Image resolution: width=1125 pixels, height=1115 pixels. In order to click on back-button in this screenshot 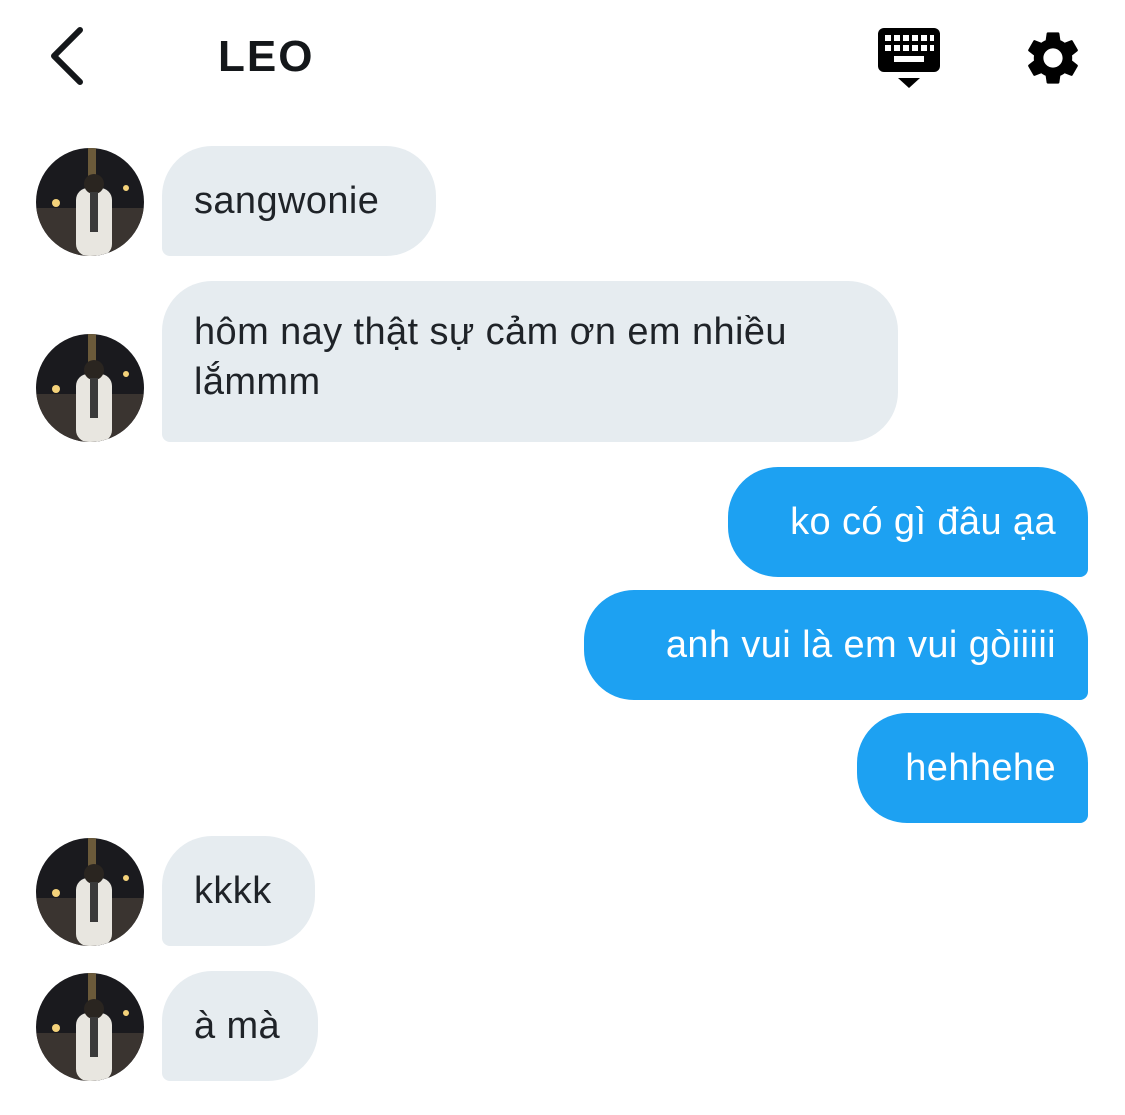, I will do `click(66, 56)`.